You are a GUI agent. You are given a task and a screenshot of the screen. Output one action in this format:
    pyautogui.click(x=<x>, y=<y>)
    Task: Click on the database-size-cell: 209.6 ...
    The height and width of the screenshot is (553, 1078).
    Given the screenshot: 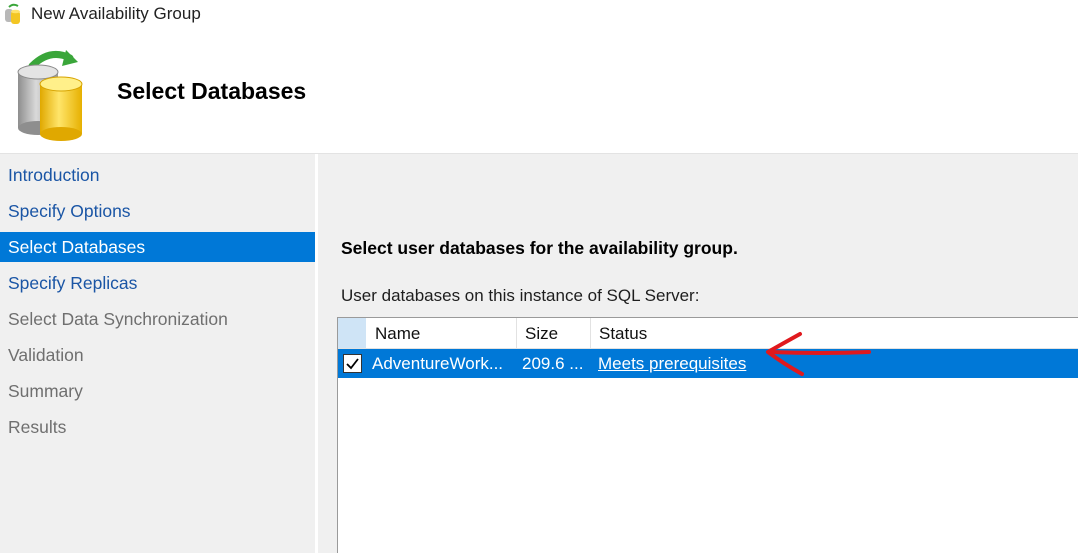 What is the action you would take?
    pyautogui.click(x=553, y=363)
    